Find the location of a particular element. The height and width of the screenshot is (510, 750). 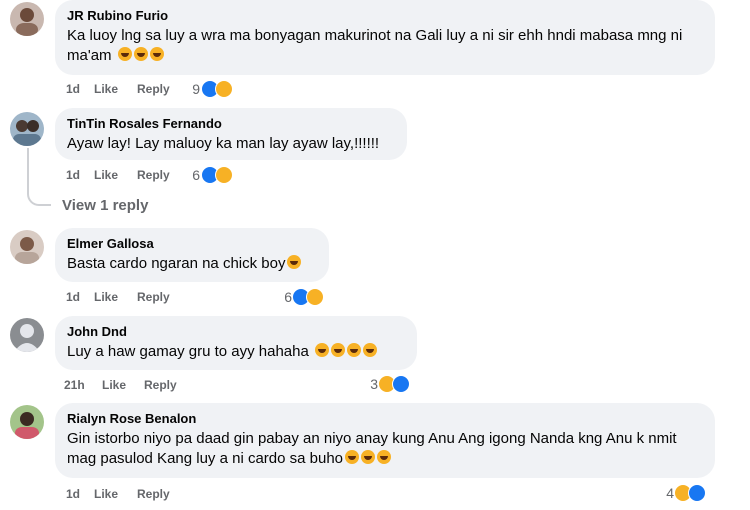

reaction-summary: 4 is located at coordinates (688, 493).